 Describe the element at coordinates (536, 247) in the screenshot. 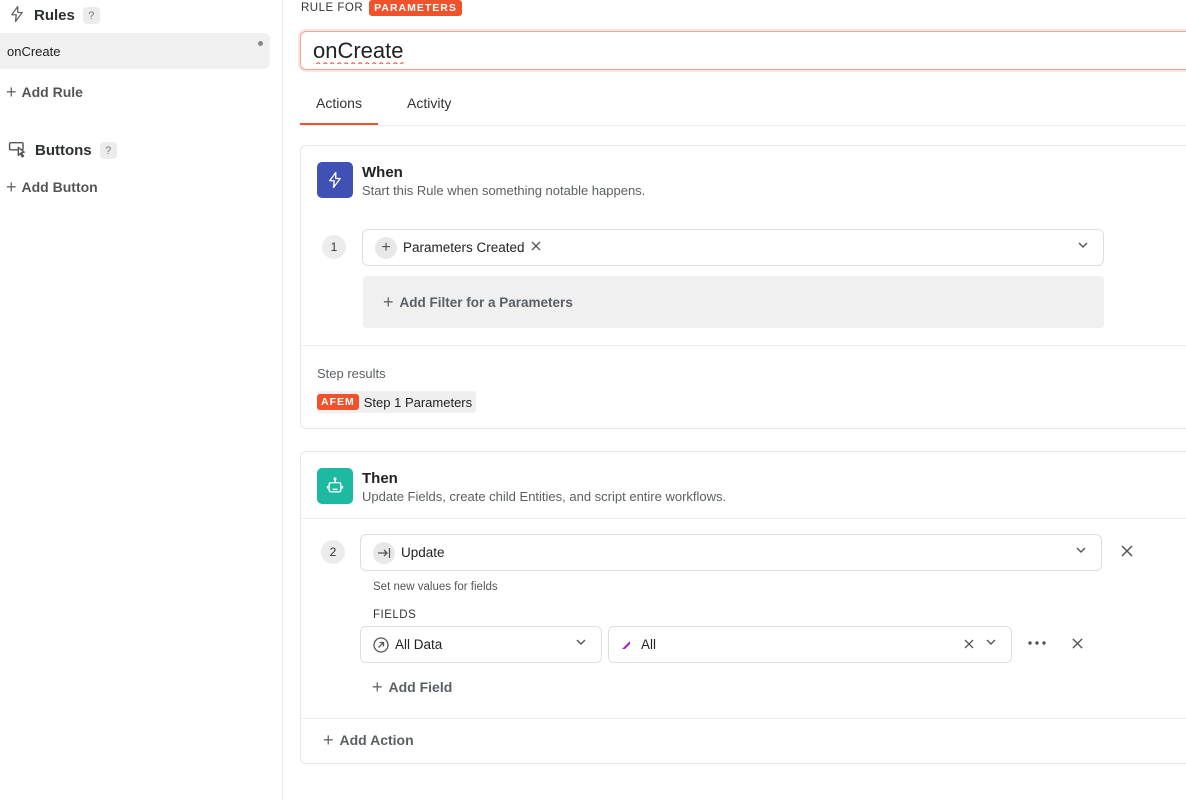

I see `remove-trigger-icon` at that location.